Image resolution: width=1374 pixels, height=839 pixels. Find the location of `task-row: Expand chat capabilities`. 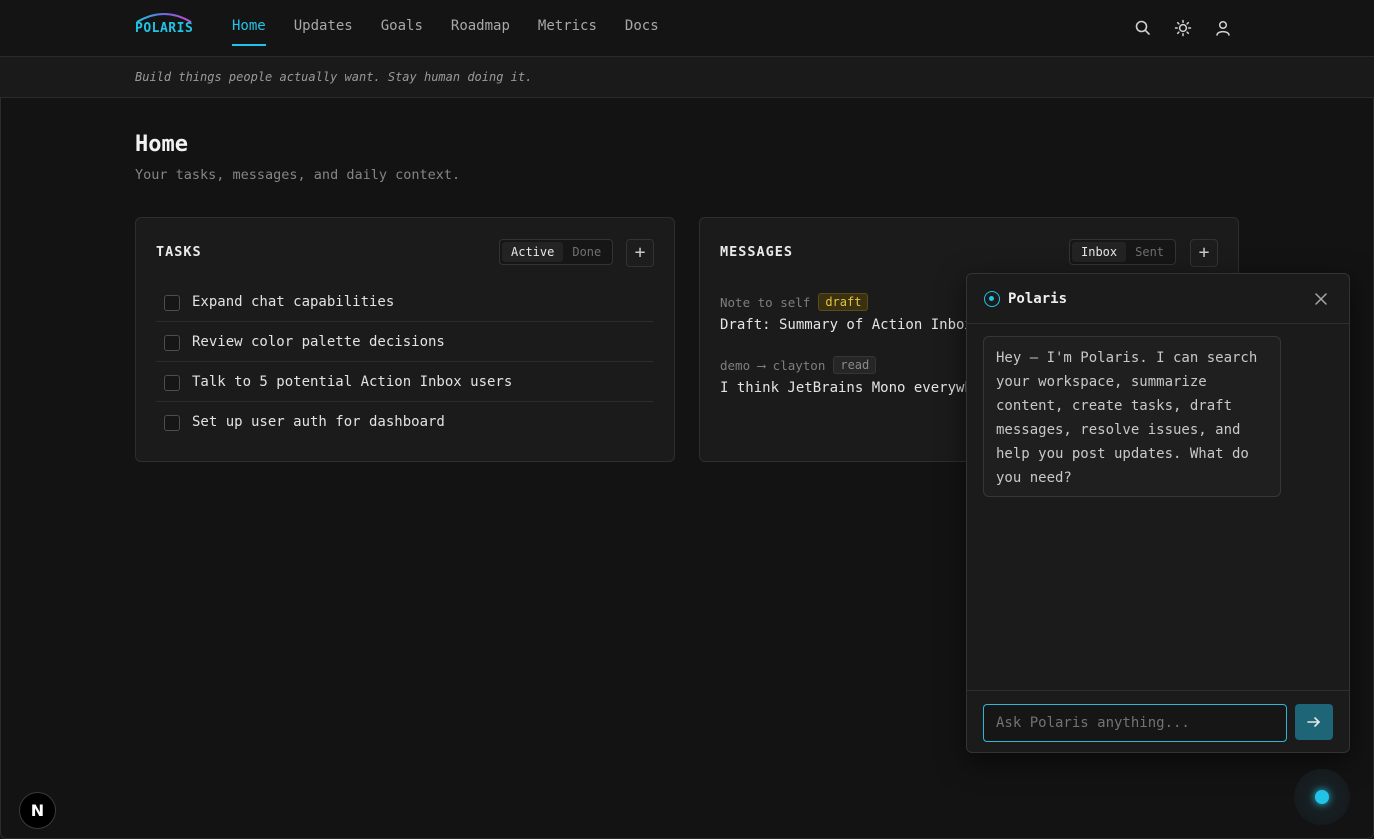

task-row: Expand chat capabilities is located at coordinates (404, 302).